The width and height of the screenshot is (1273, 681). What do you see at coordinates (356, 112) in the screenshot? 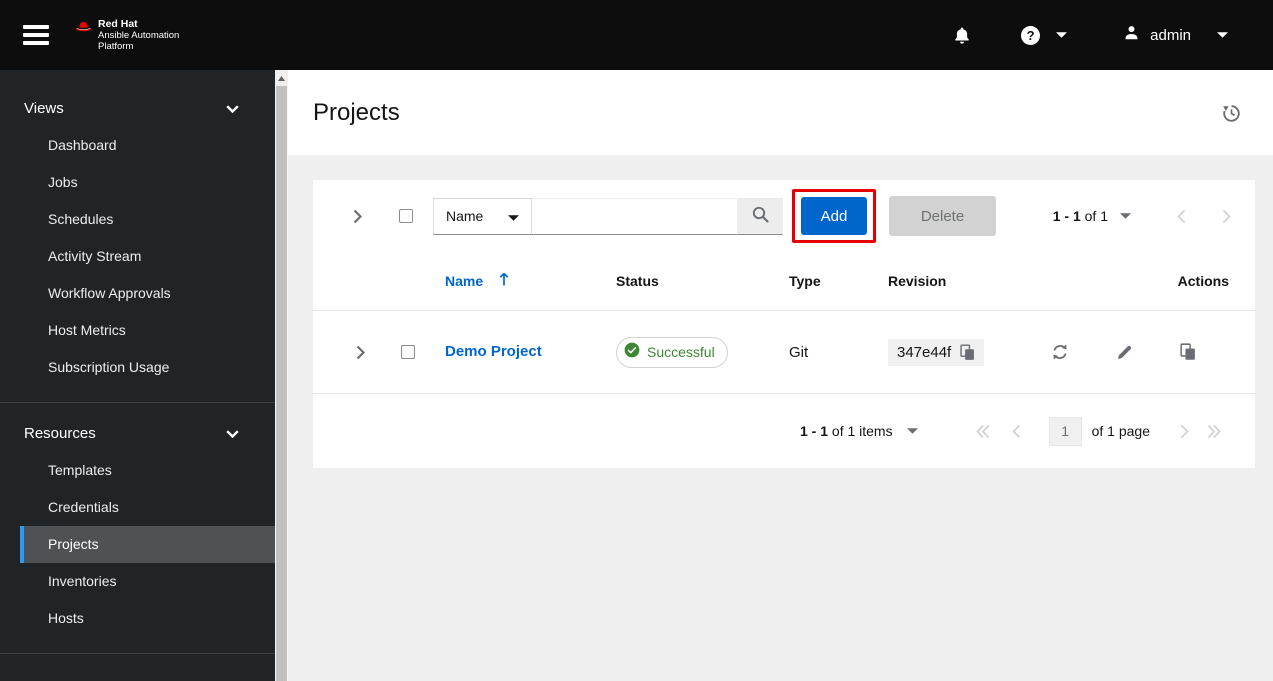
I see `page-title: Projects` at bounding box center [356, 112].